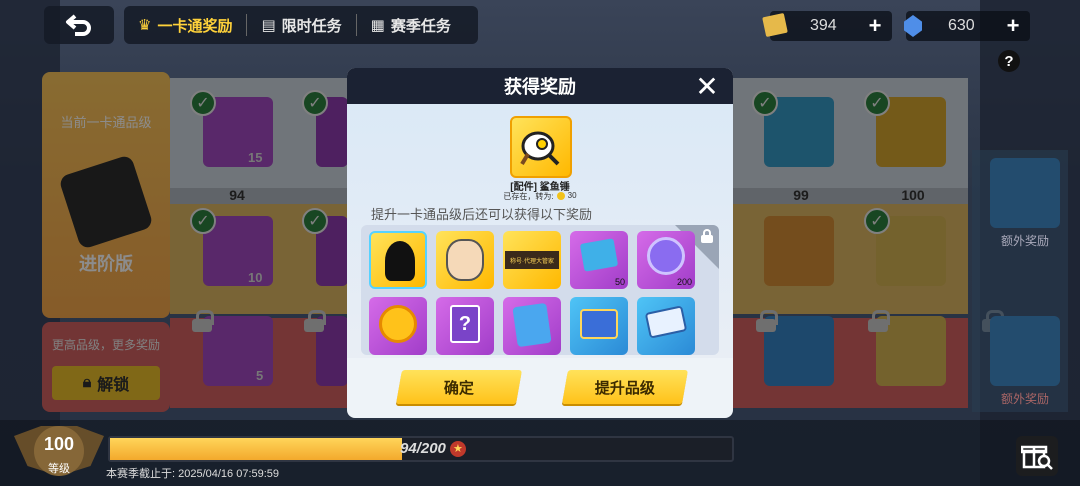 The height and width of the screenshot is (486, 1080). I want to click on level-number: 100, so click(913, 195).